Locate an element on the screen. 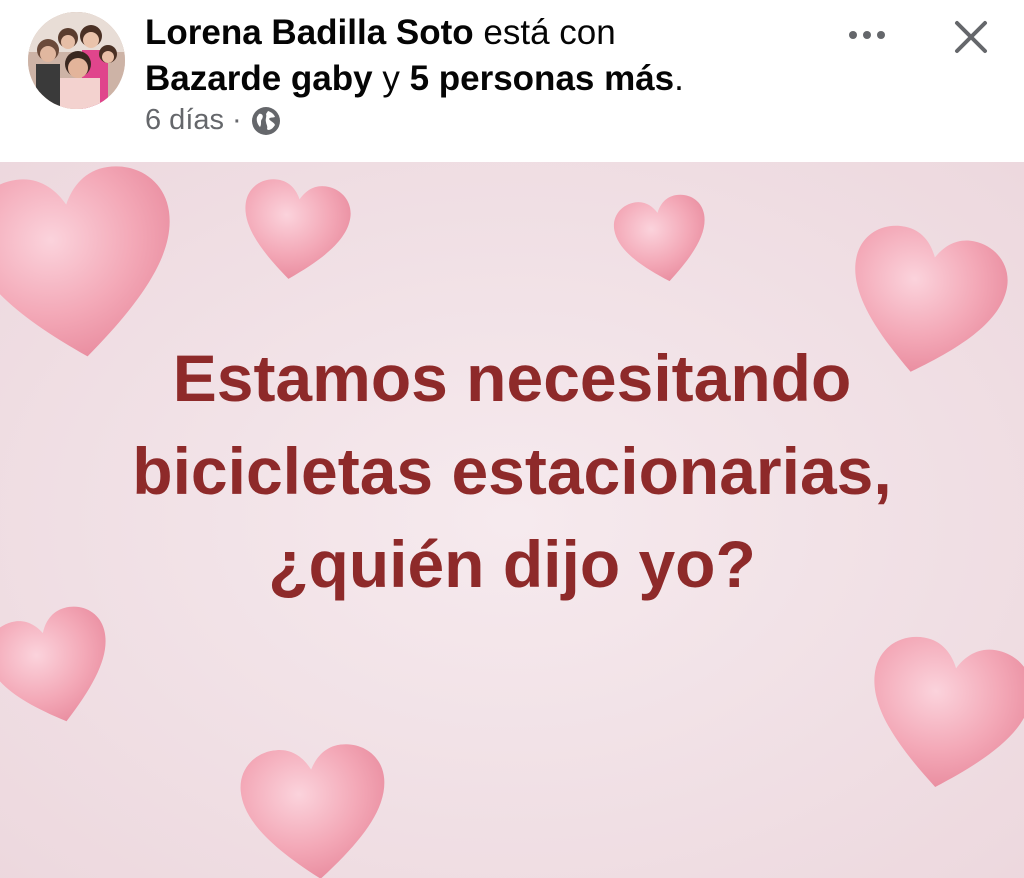 The width and height of the screenshot is (1024, 878). connector-text: y is located at coordinates (391, 78).